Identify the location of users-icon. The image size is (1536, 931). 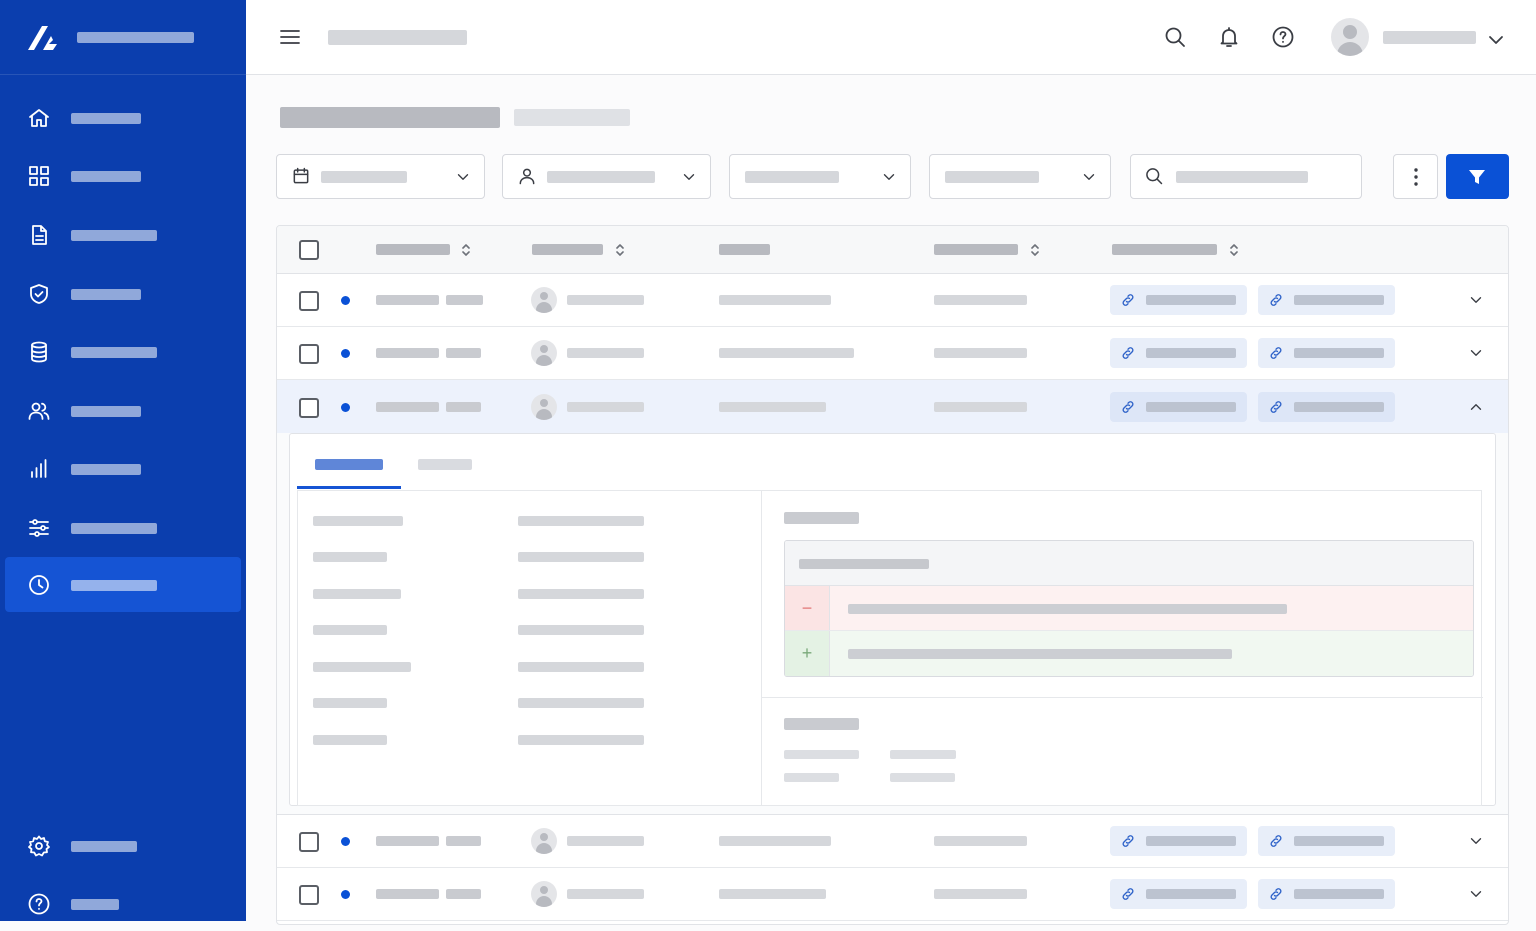
(39, 411).